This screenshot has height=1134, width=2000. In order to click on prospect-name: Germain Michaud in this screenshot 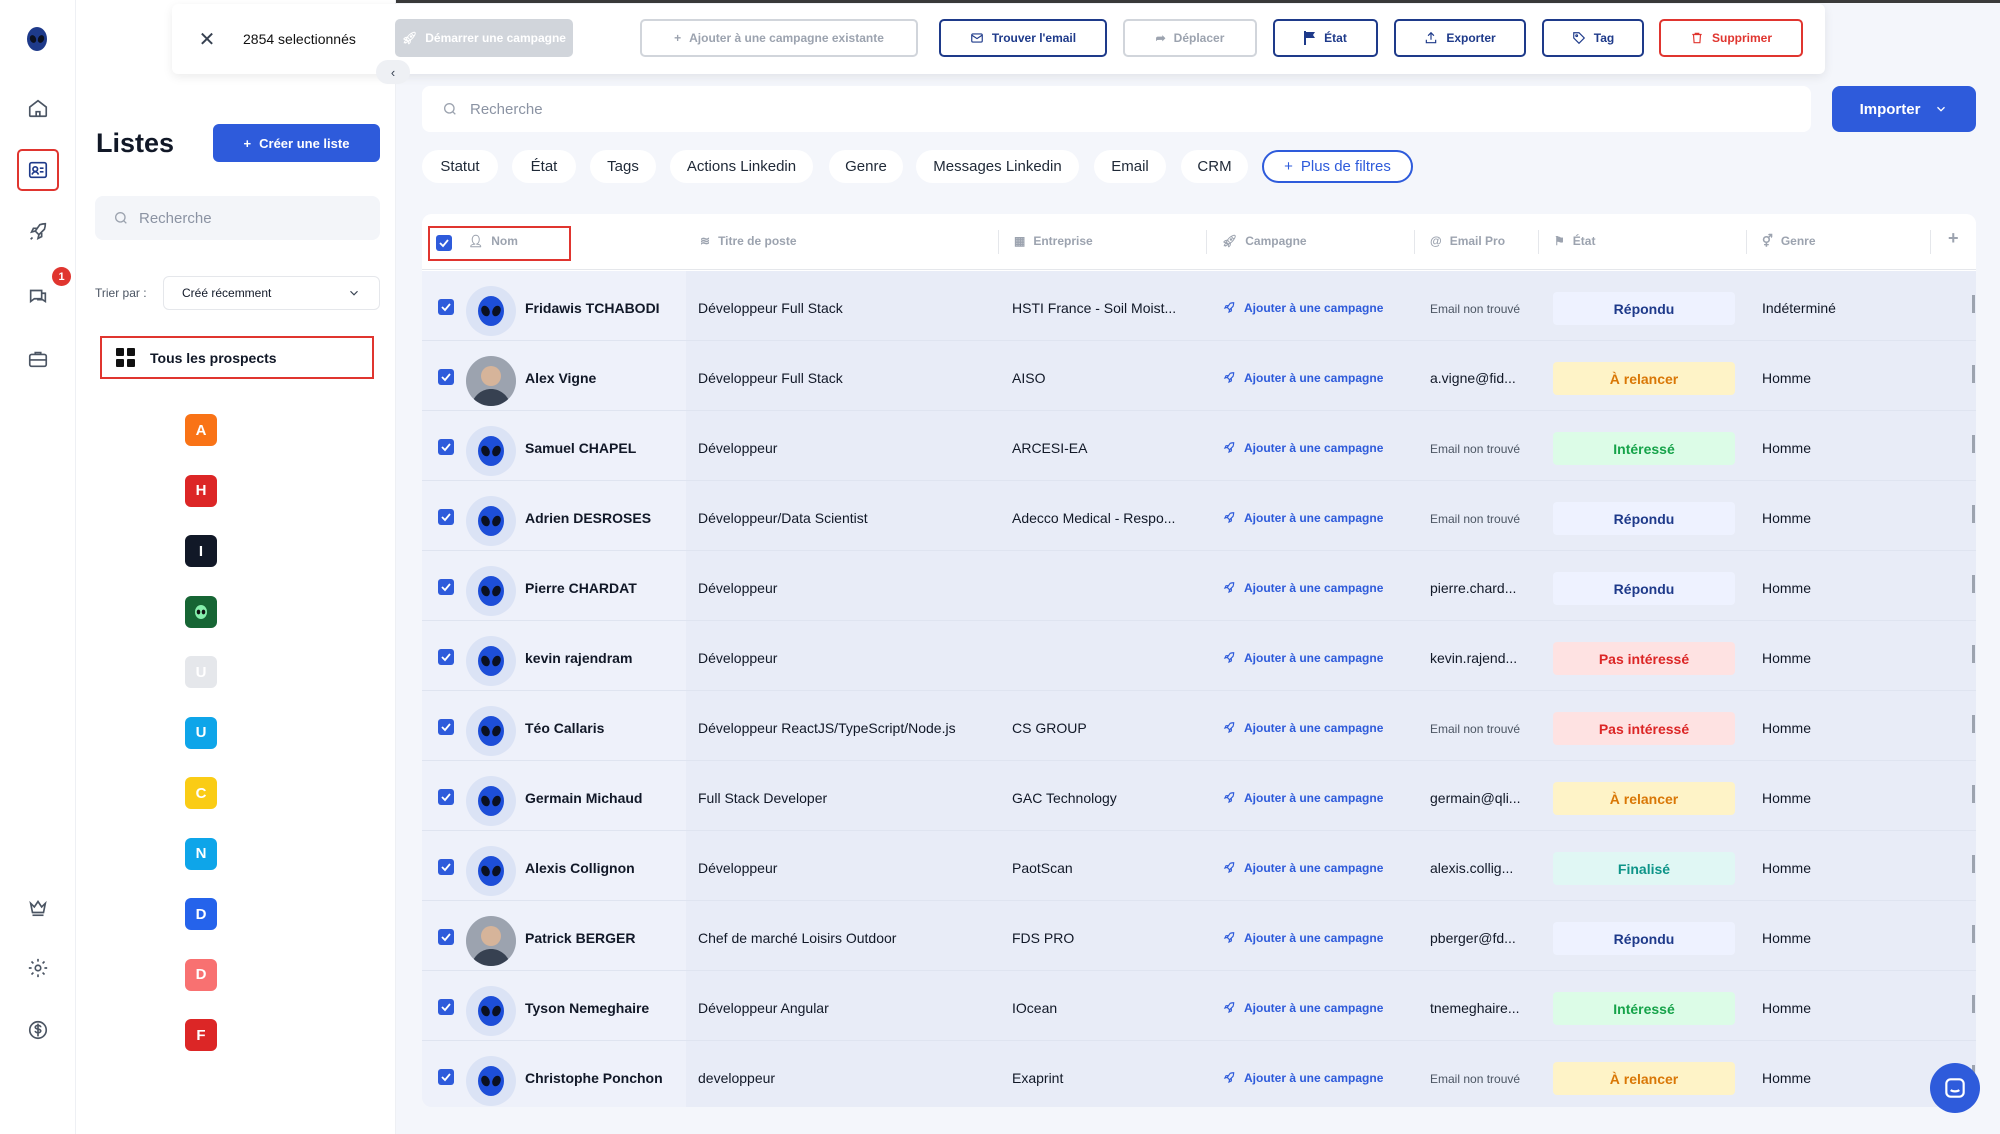, I will do `click(602, 798)`.